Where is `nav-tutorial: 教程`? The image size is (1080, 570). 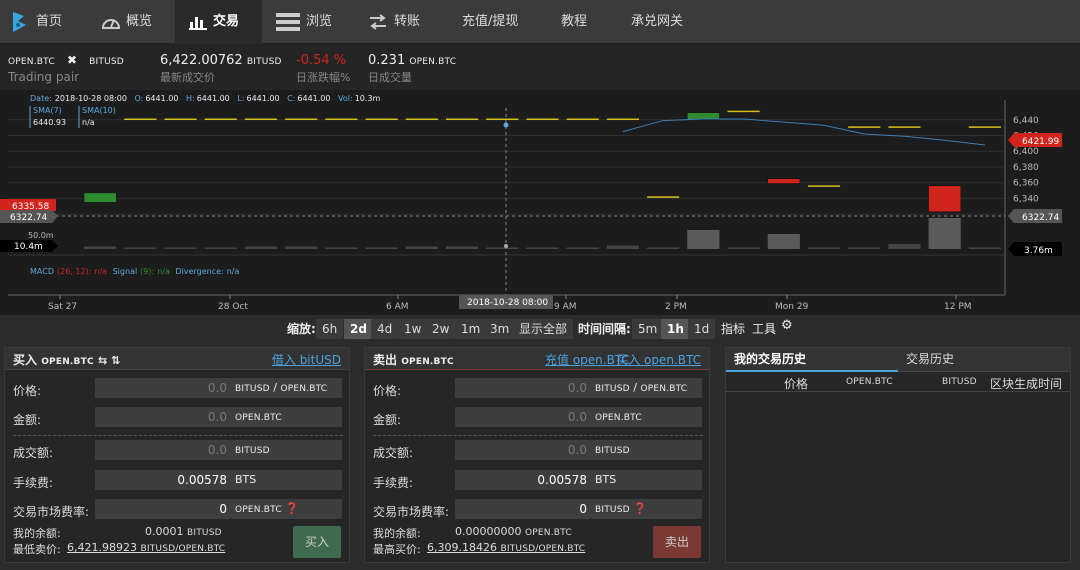
nav-tutorial: 教程 is located at coordinates (586, 22).